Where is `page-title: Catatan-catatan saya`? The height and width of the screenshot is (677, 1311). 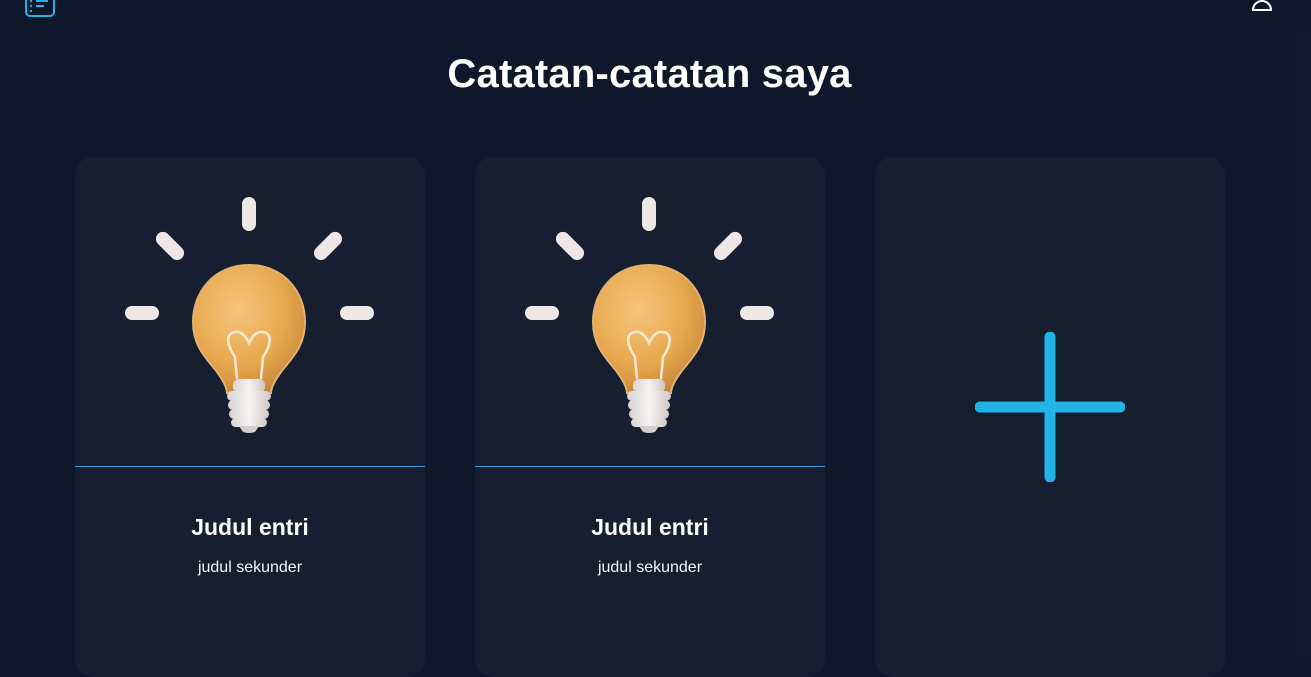 page-title: Catatan-catatan saya is located at coordinates (649, 74).